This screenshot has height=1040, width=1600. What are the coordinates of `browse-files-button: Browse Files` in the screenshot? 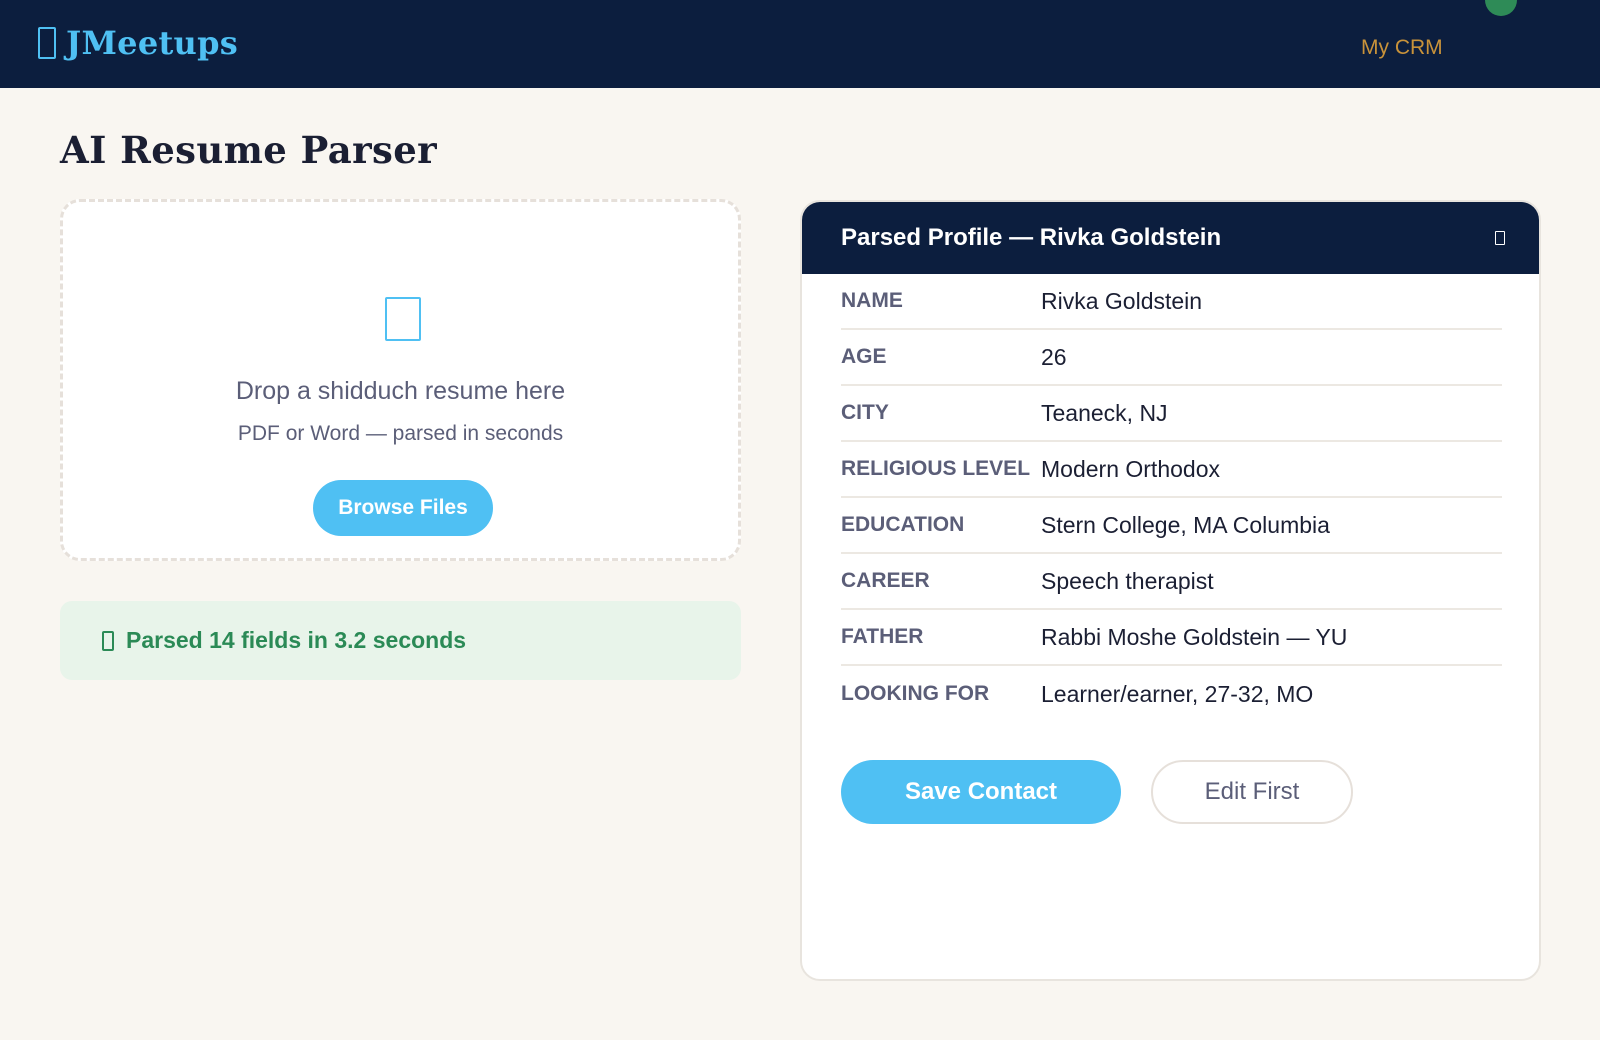 It's located at (403, 508).